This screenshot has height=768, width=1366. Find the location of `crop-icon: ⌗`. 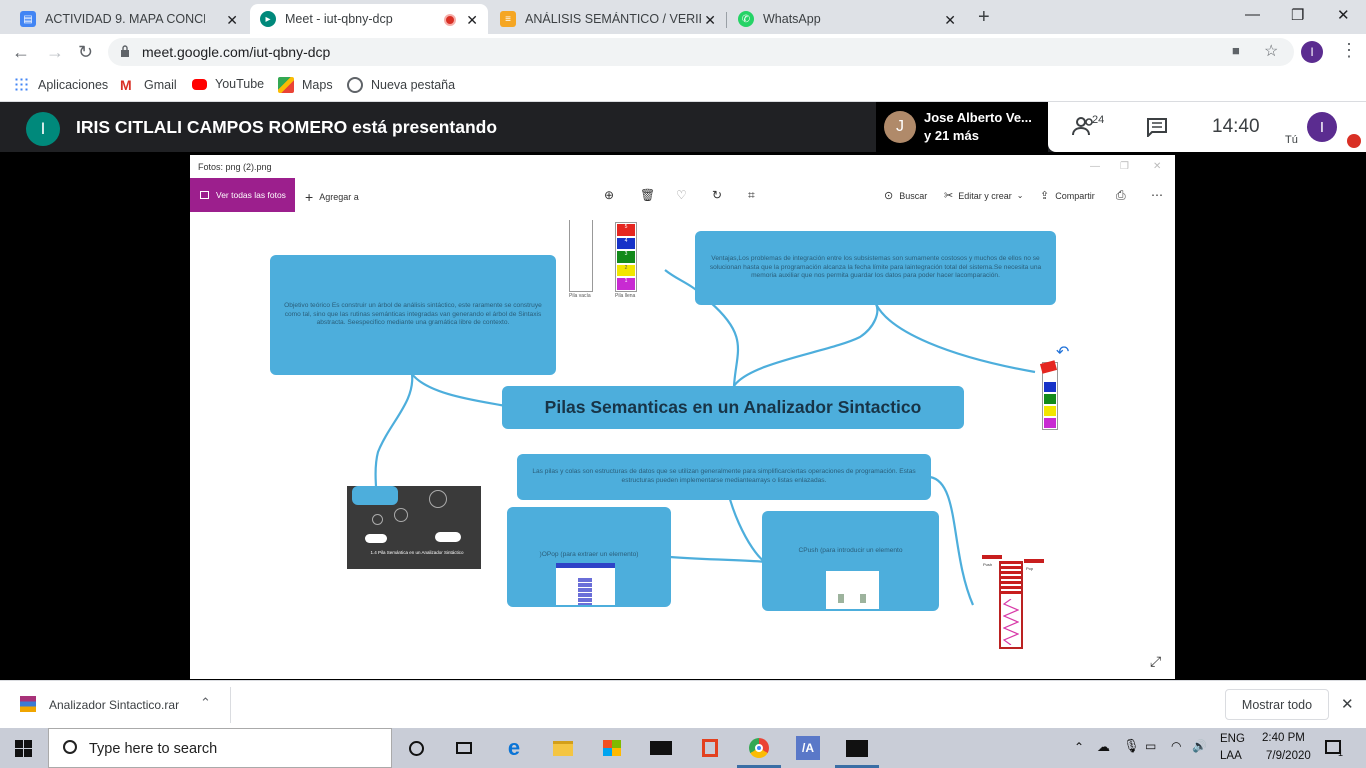

crop-icon: ⌗ is located at coordinates (751, 195).